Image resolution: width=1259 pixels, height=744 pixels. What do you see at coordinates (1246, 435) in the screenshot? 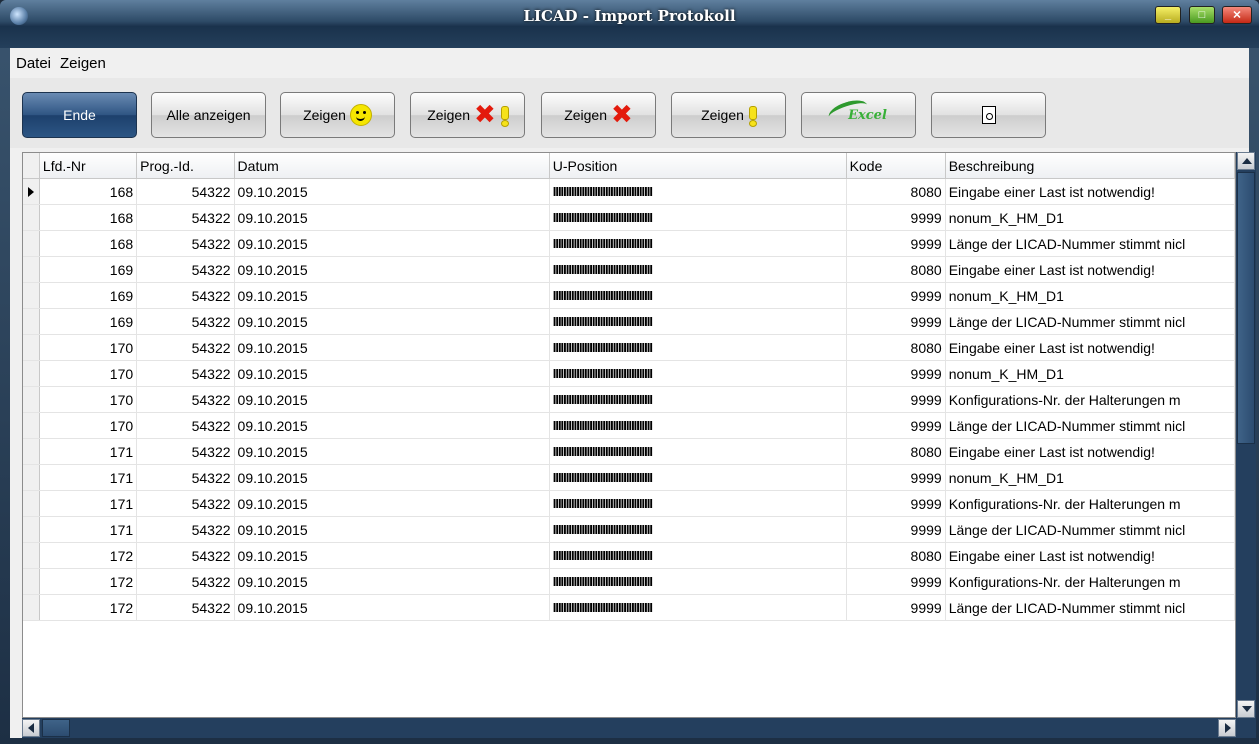
I see `vertical-scrollbar` at bounding box center [1246, 435].